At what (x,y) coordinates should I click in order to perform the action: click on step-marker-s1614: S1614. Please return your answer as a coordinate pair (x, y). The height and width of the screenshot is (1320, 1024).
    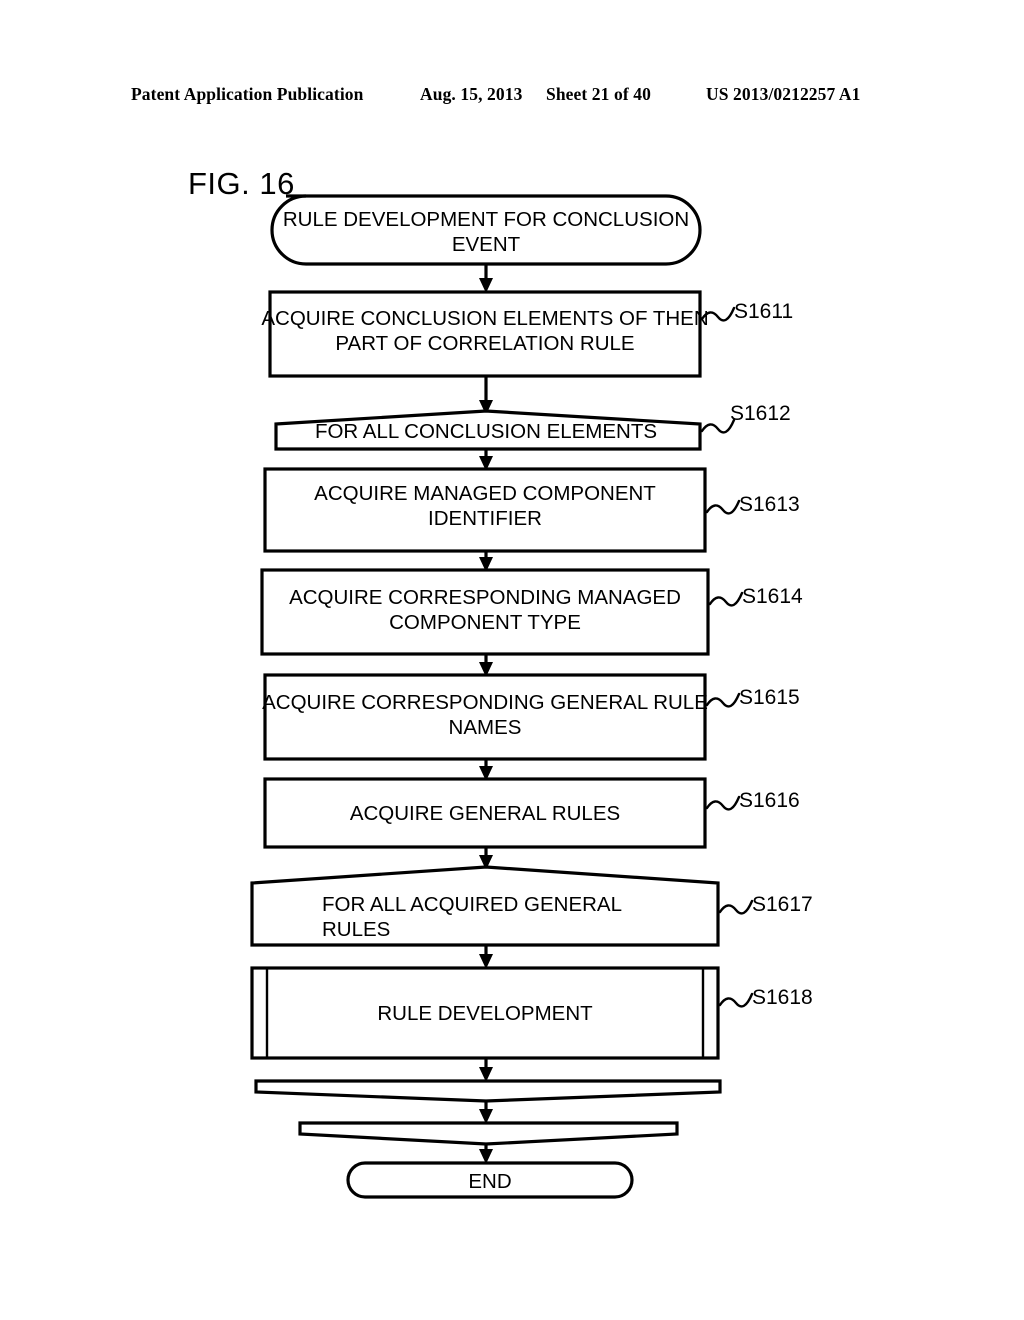
    Looking at the image, I should click on (755, 596).